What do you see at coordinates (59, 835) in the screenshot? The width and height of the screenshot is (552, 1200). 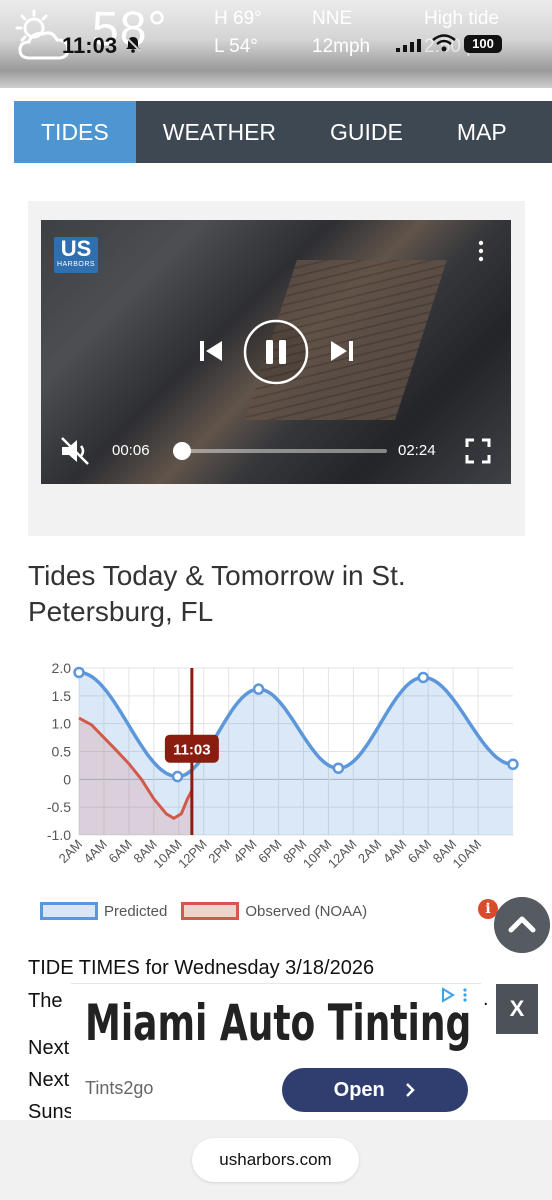 I see `y-tick-label: -1.0` at bounding box center [59, 835].